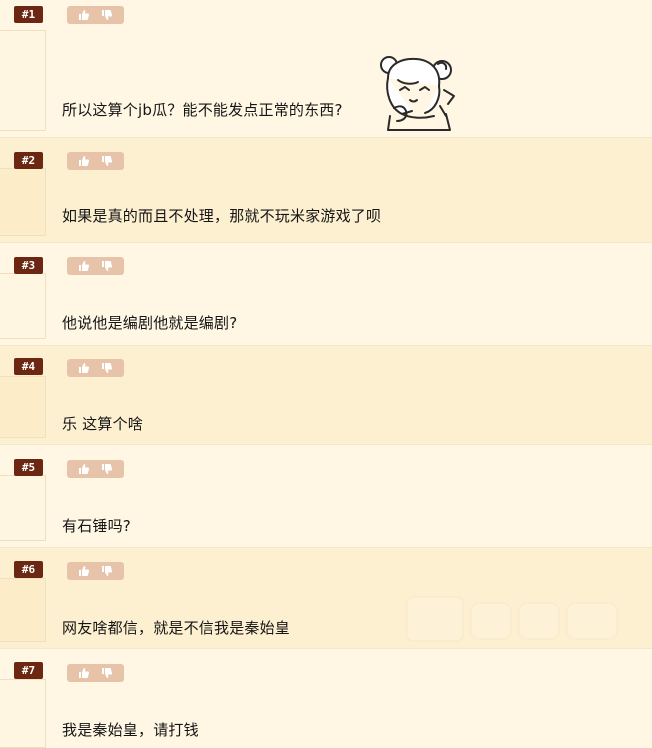  Describe the element at coordinates (28, 14) in the screenshot. I see `floor-badge: #1` at that location.